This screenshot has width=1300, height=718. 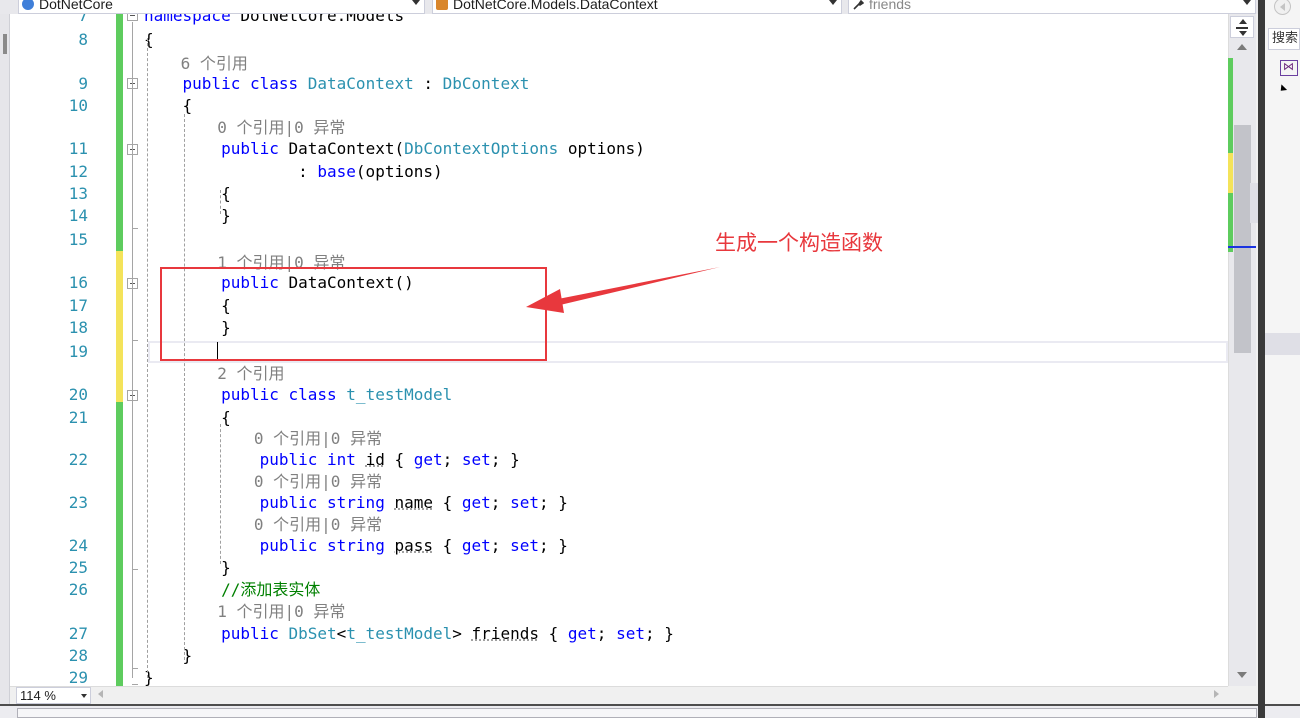 I want to click on code-line: public int id { get; set; }, so click(x=332, y=460).